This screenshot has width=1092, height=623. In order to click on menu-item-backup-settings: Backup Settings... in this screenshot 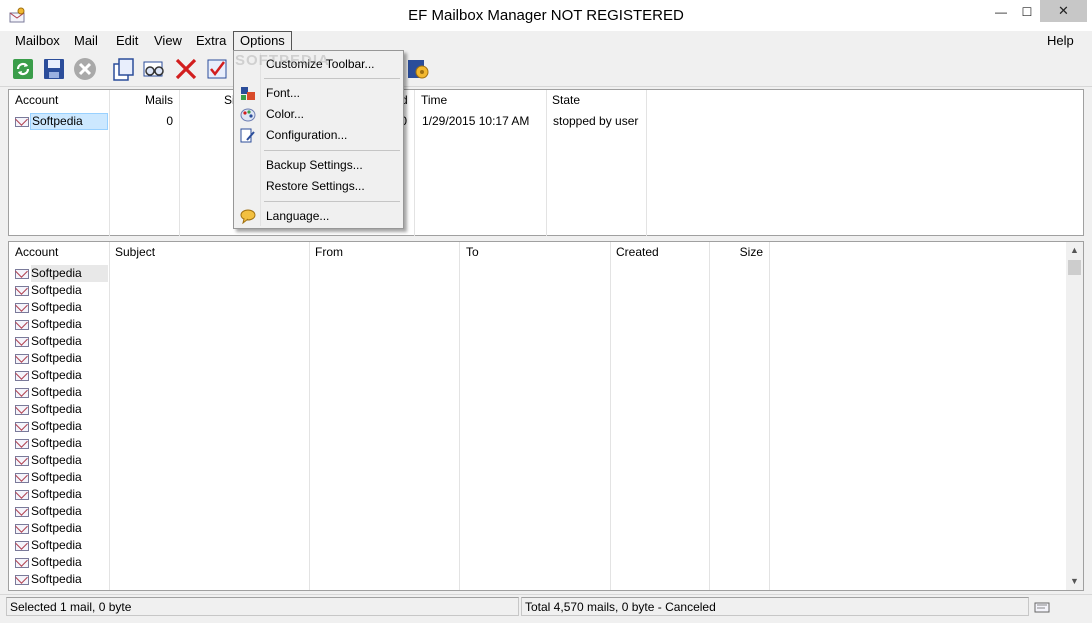, I will do `click(318, 165)`.